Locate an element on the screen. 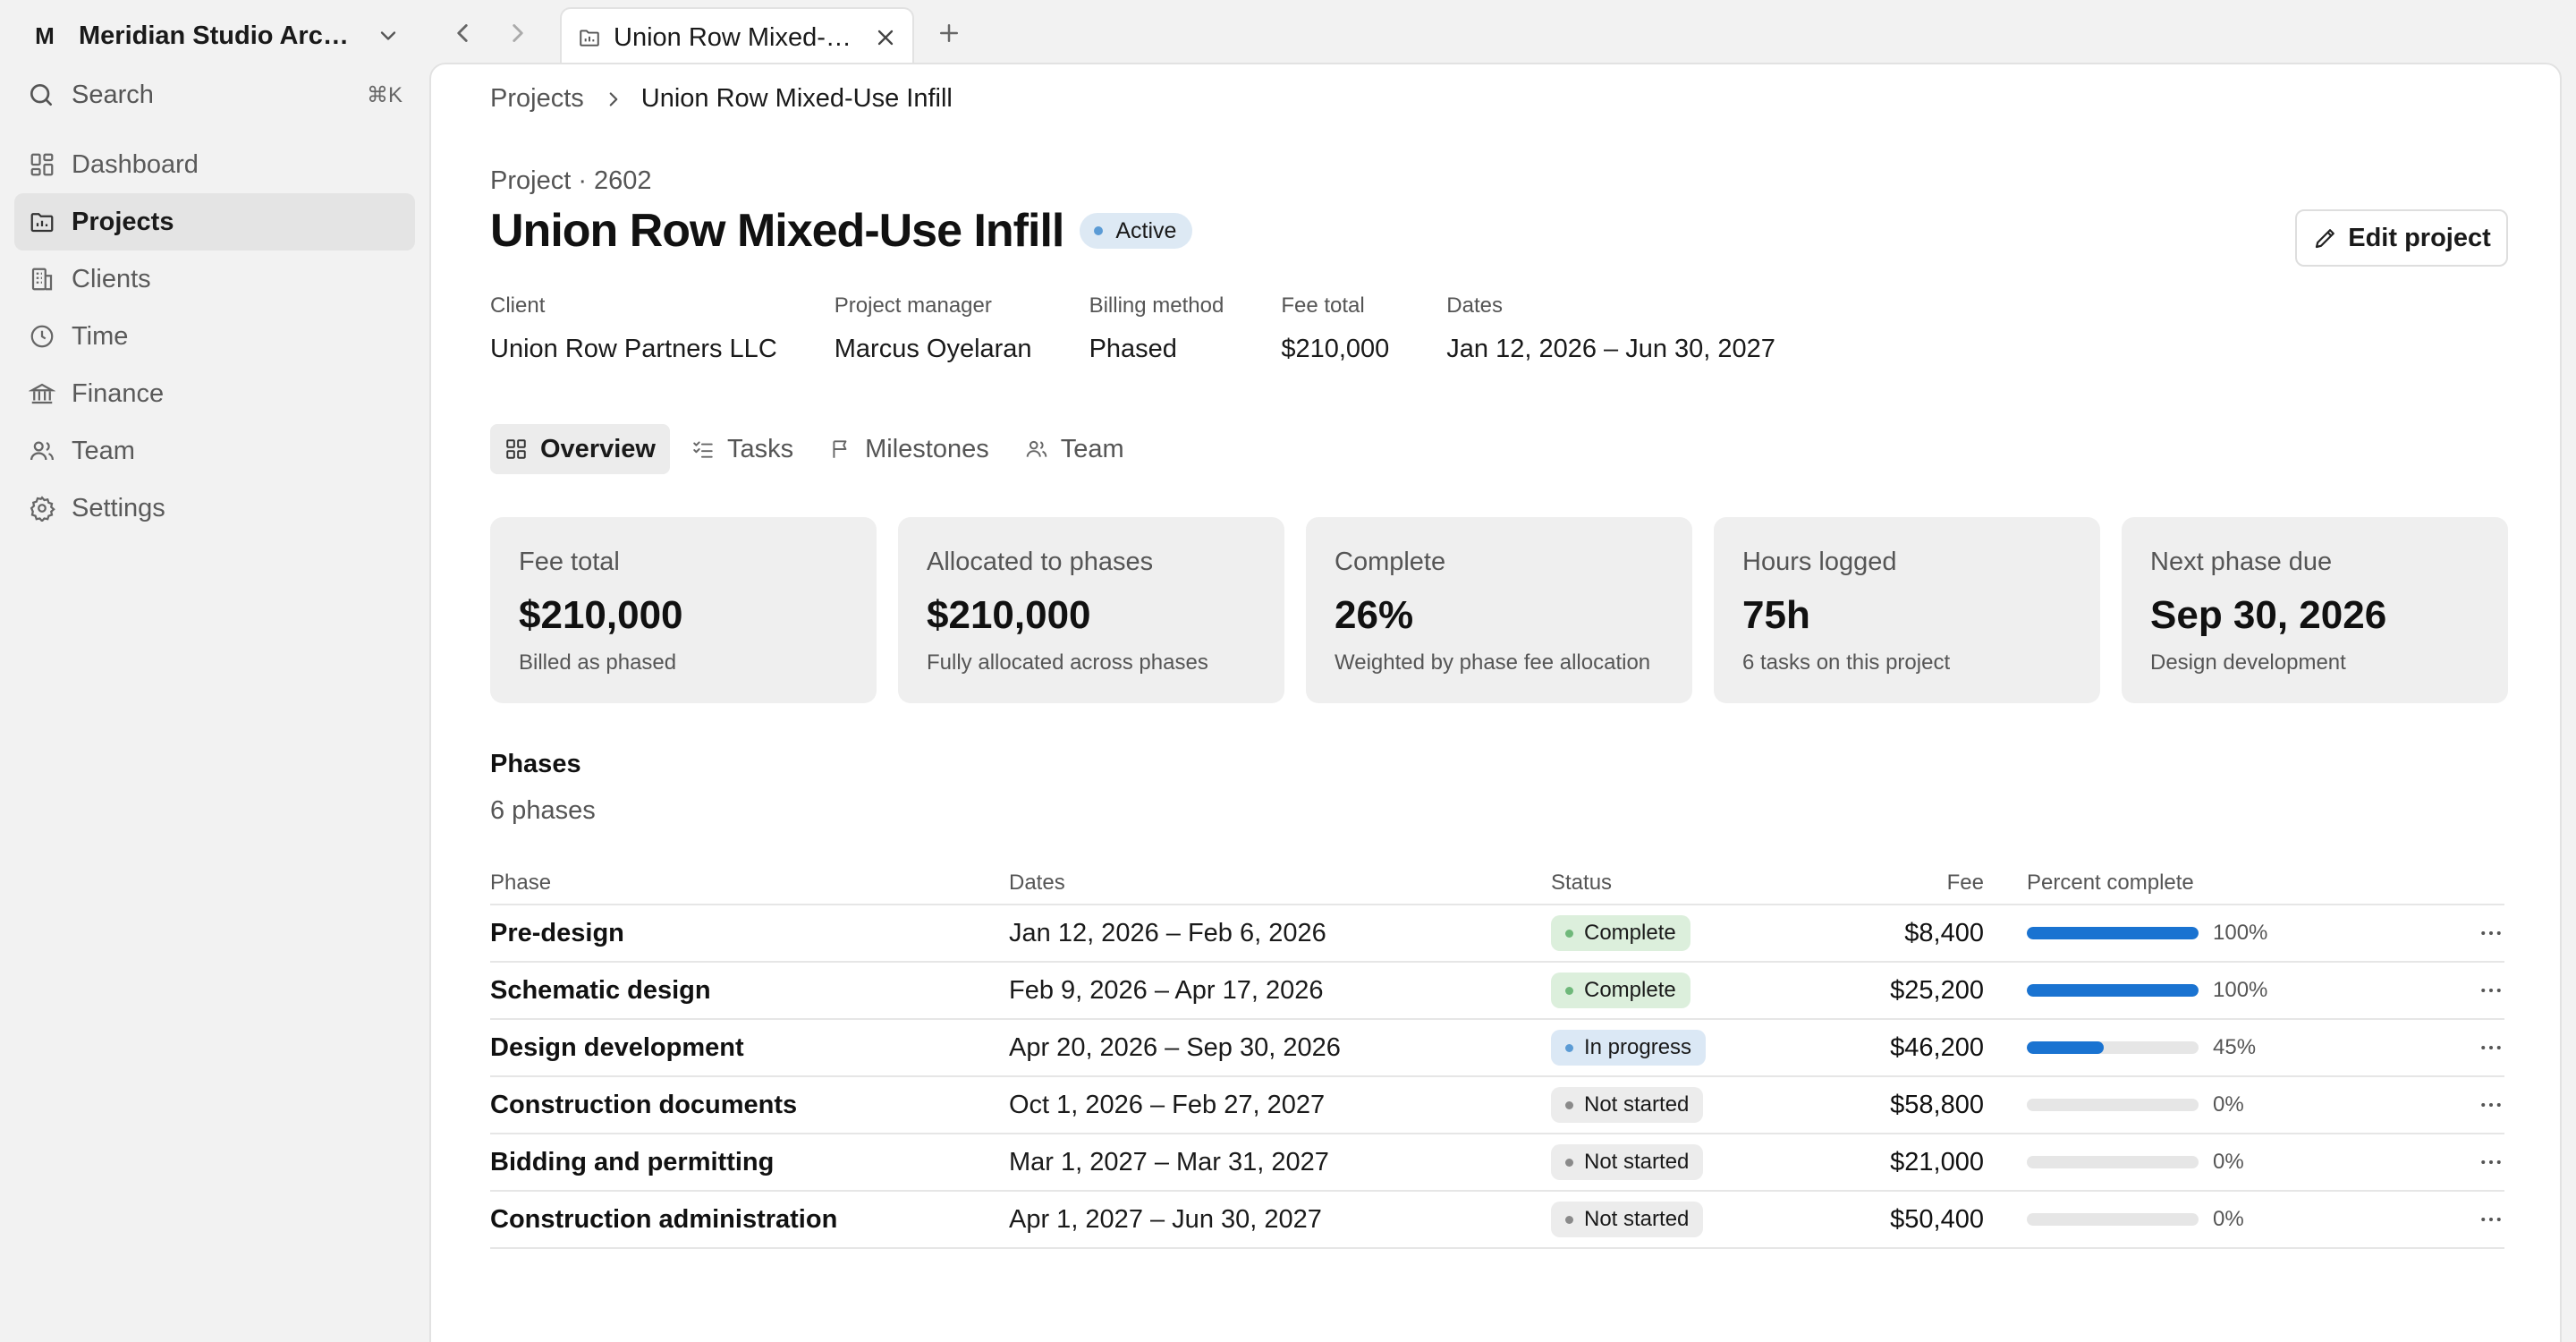 The height and width of the screenshot is (1342, 2576). phase-name: Construction documents is located at coordinates (749, 1105).